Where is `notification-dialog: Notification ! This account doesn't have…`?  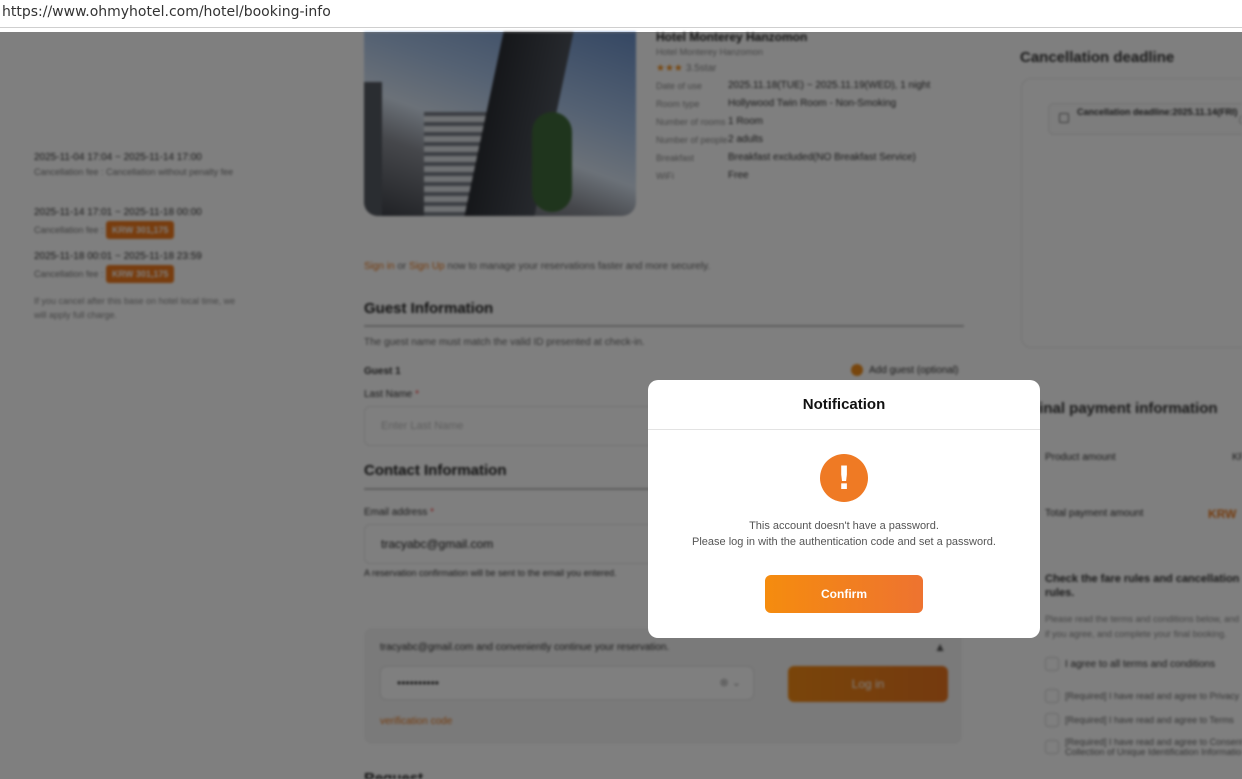 notification-dialog: Notification ! This account doesn't have… is located at coordinates (844, 509).